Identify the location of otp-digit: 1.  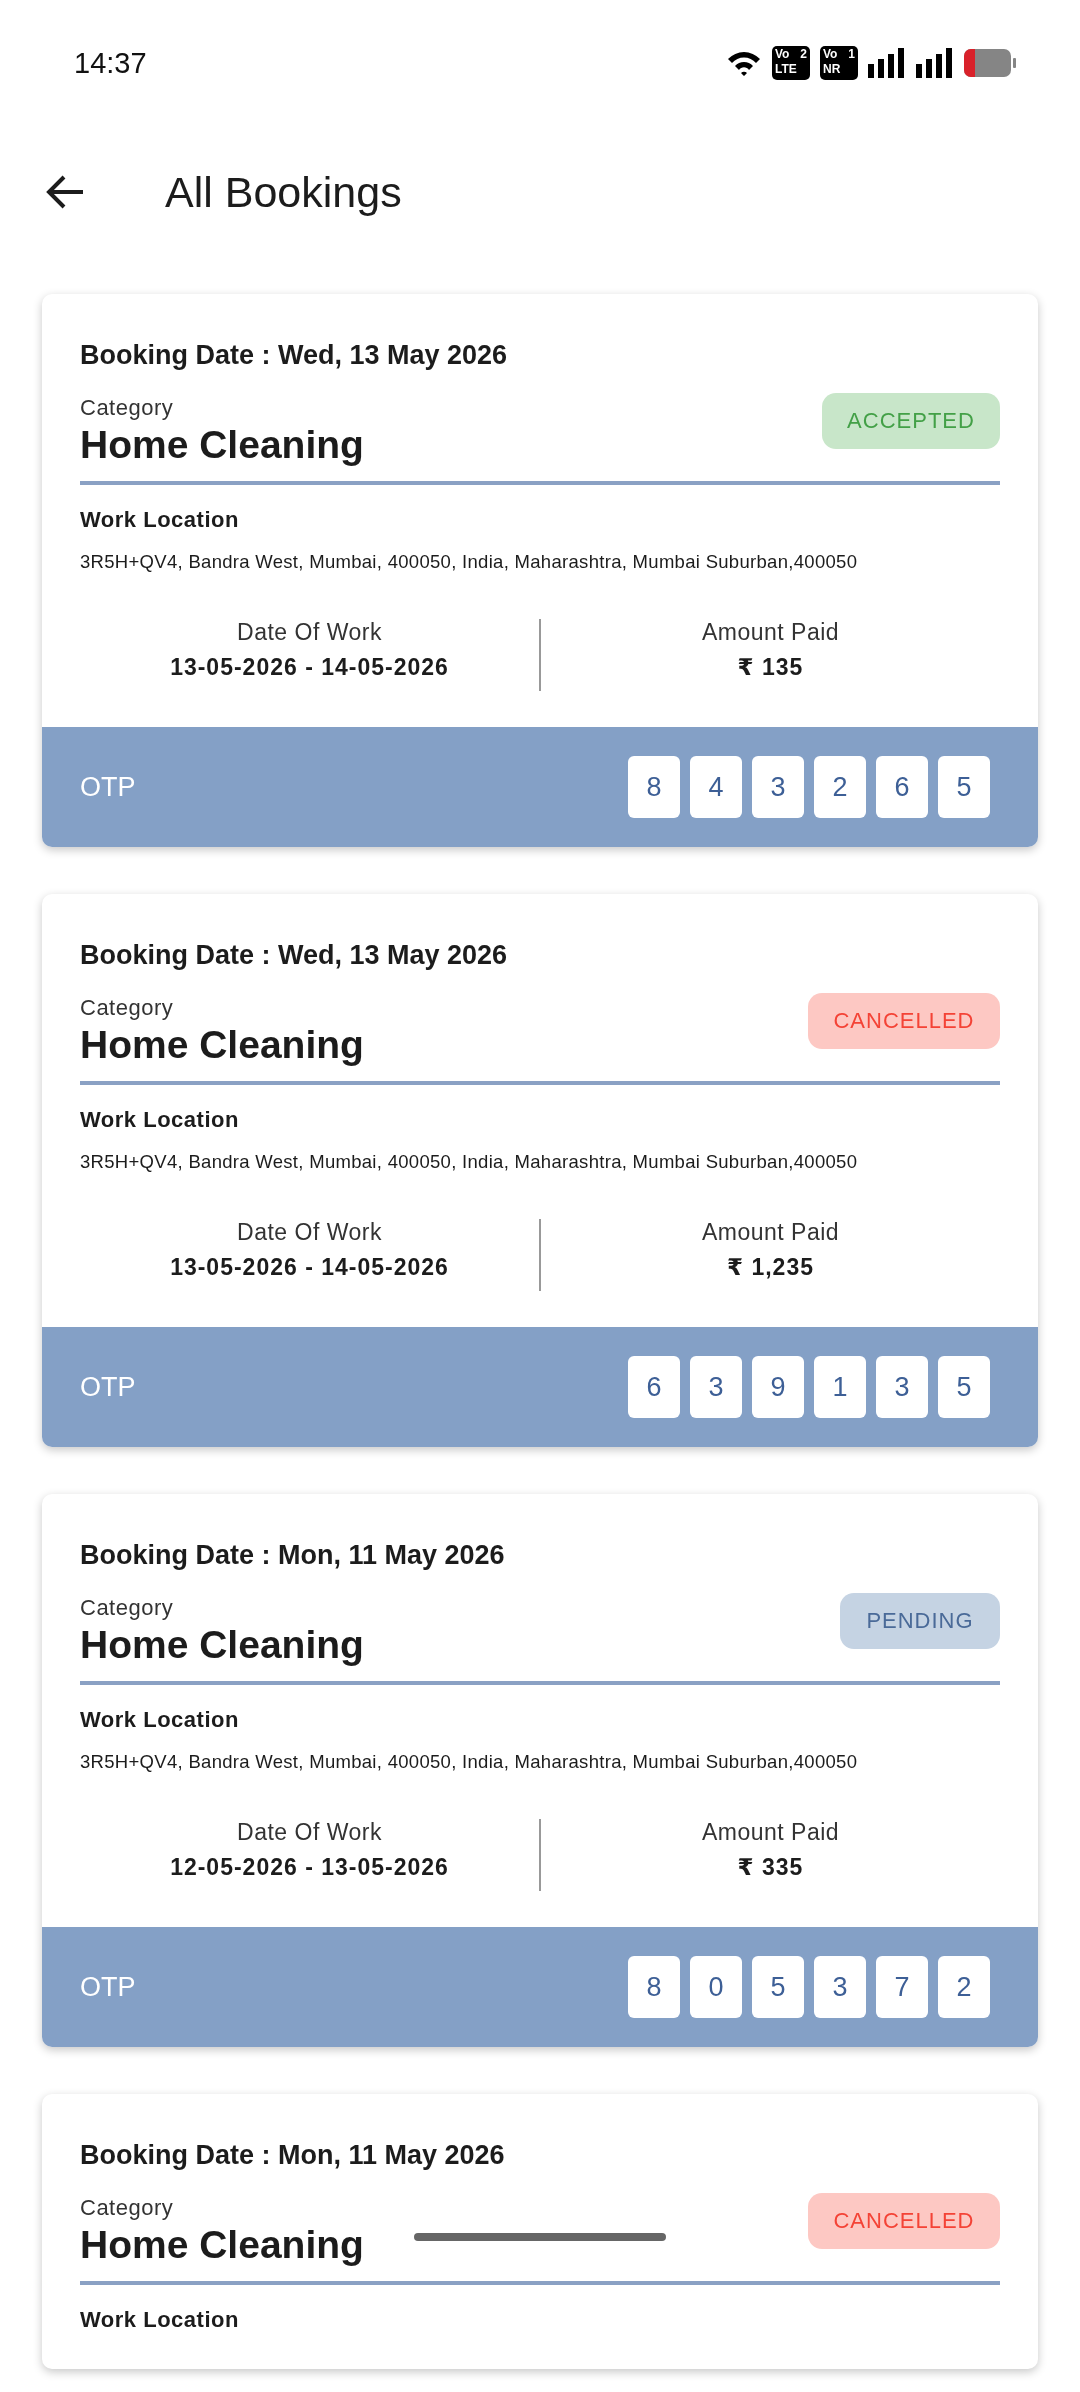
(840, 1387).